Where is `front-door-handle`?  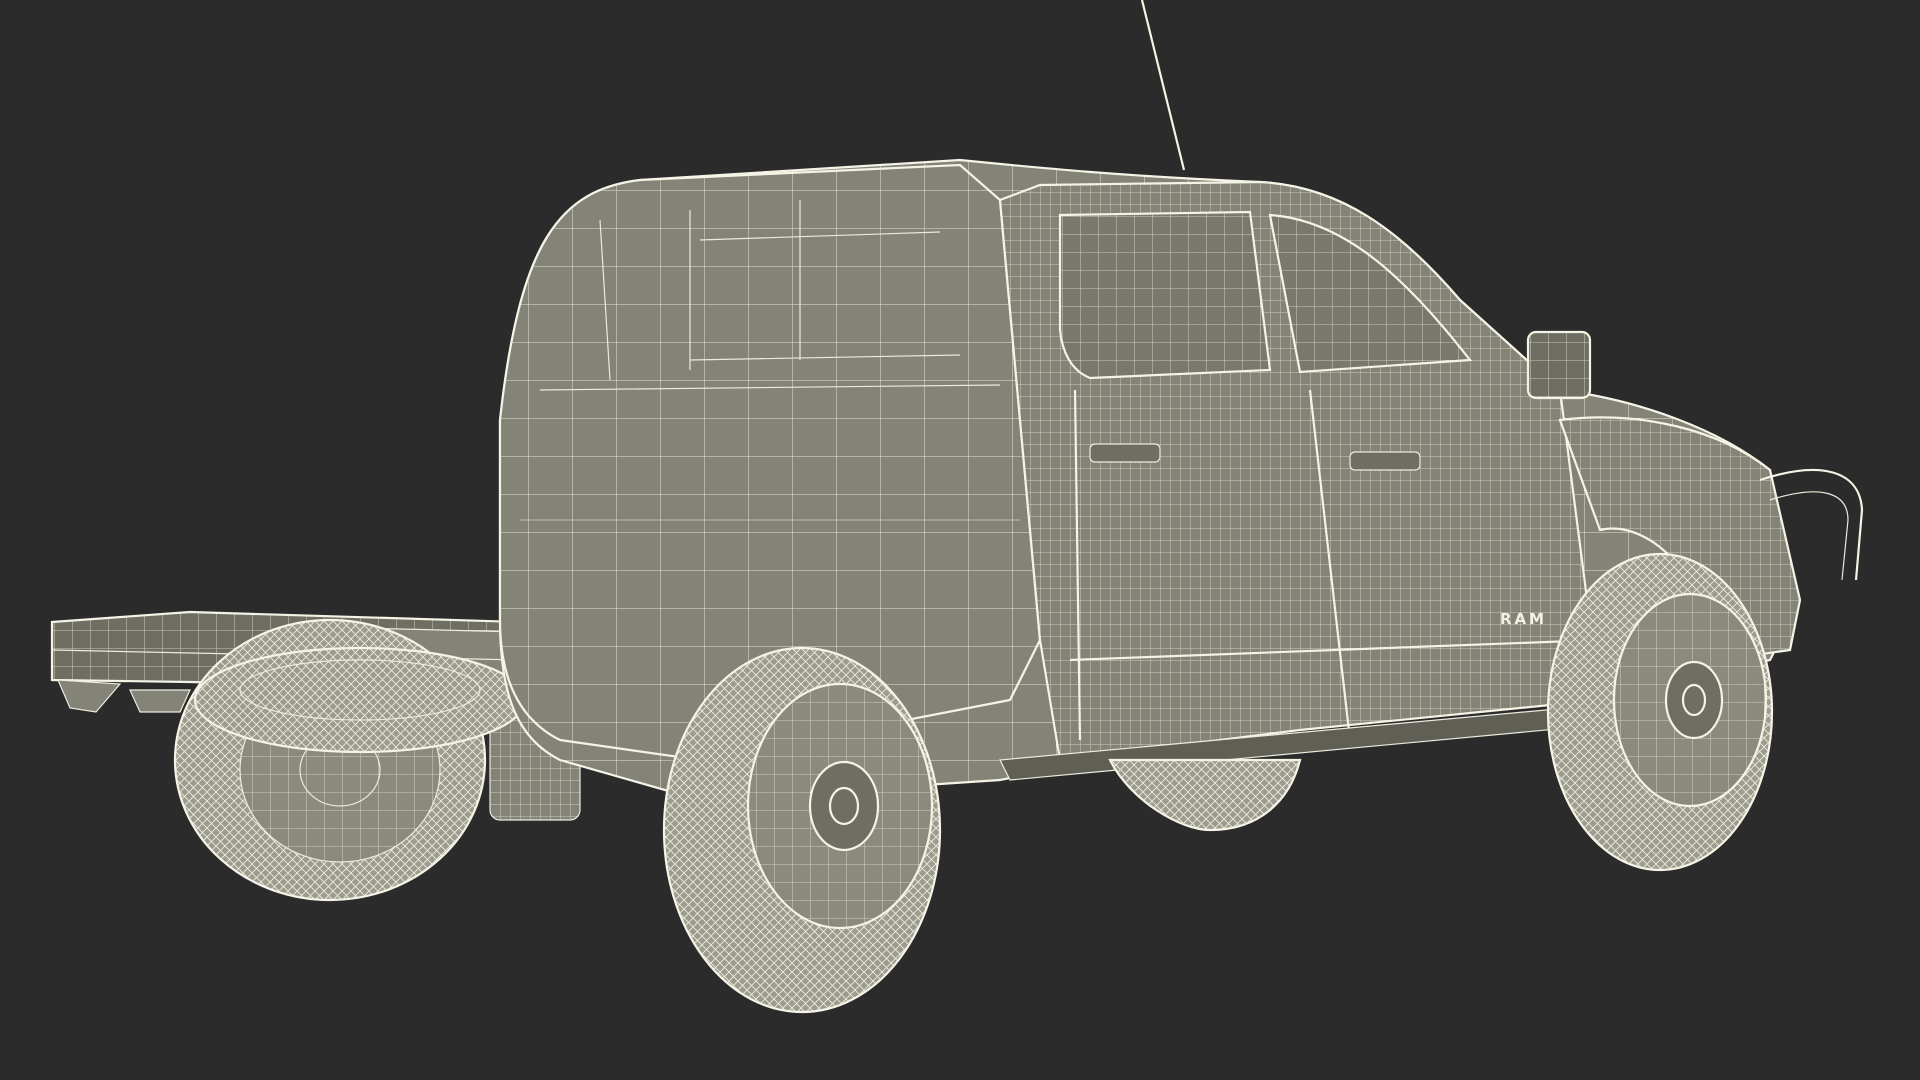
front-door-handle is located at coordinates (1385, 461).